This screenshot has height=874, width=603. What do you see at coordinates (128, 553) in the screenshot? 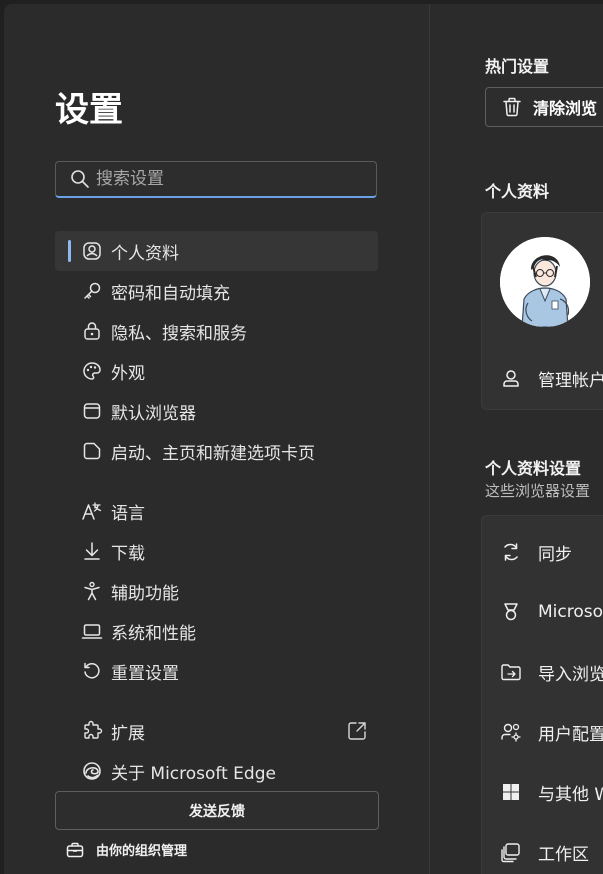
I see `sidebar-item-label: 下载` at bounding box center [128, 553].